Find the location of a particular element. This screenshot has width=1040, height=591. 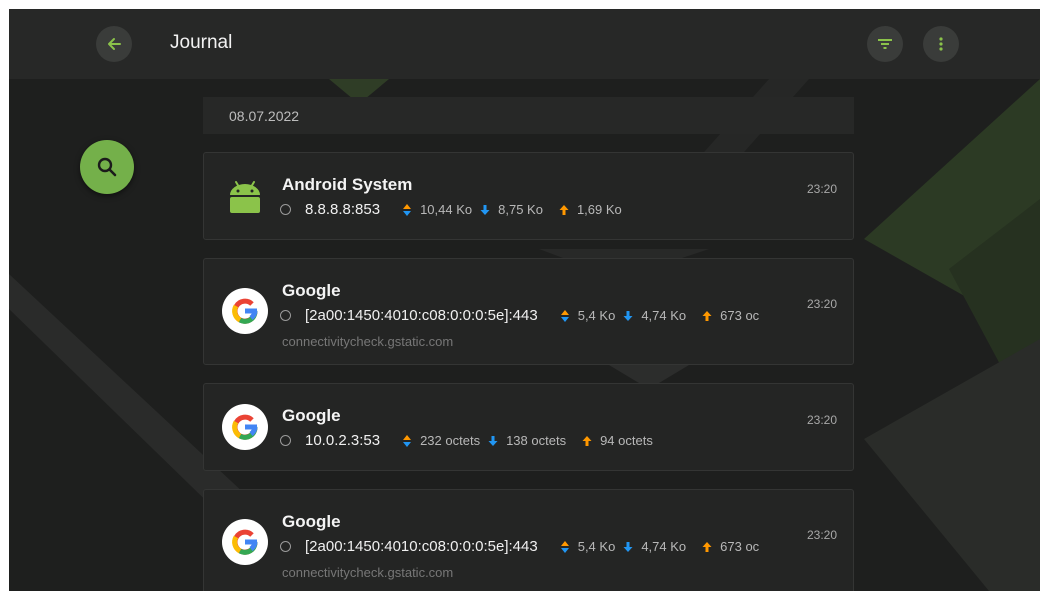

app-name: Android System is located at coordinates (347, 184).